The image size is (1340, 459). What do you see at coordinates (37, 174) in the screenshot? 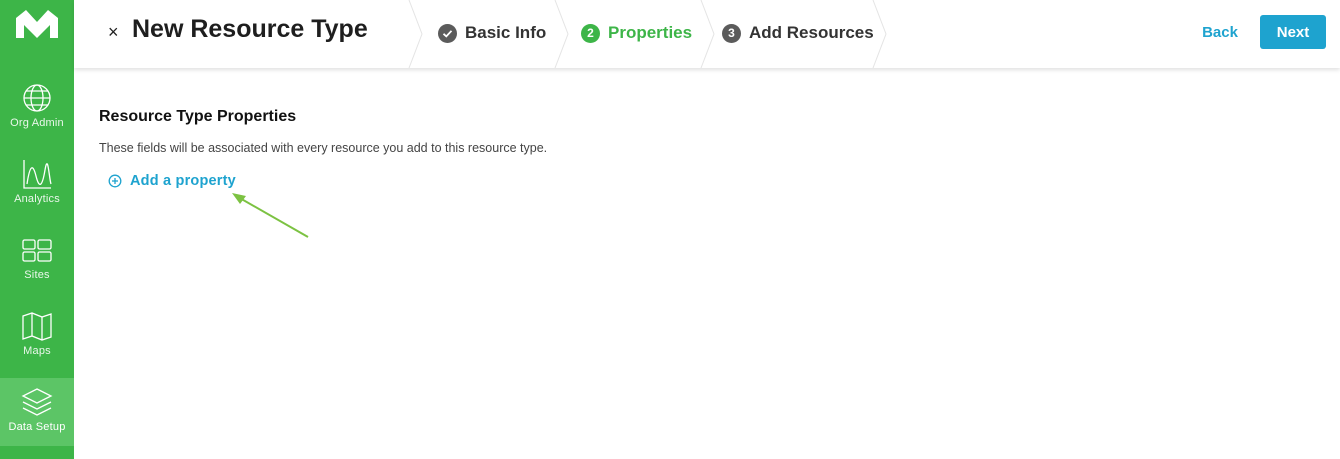
I see `analytics-chart-icon` at bounding box center [37, 174].